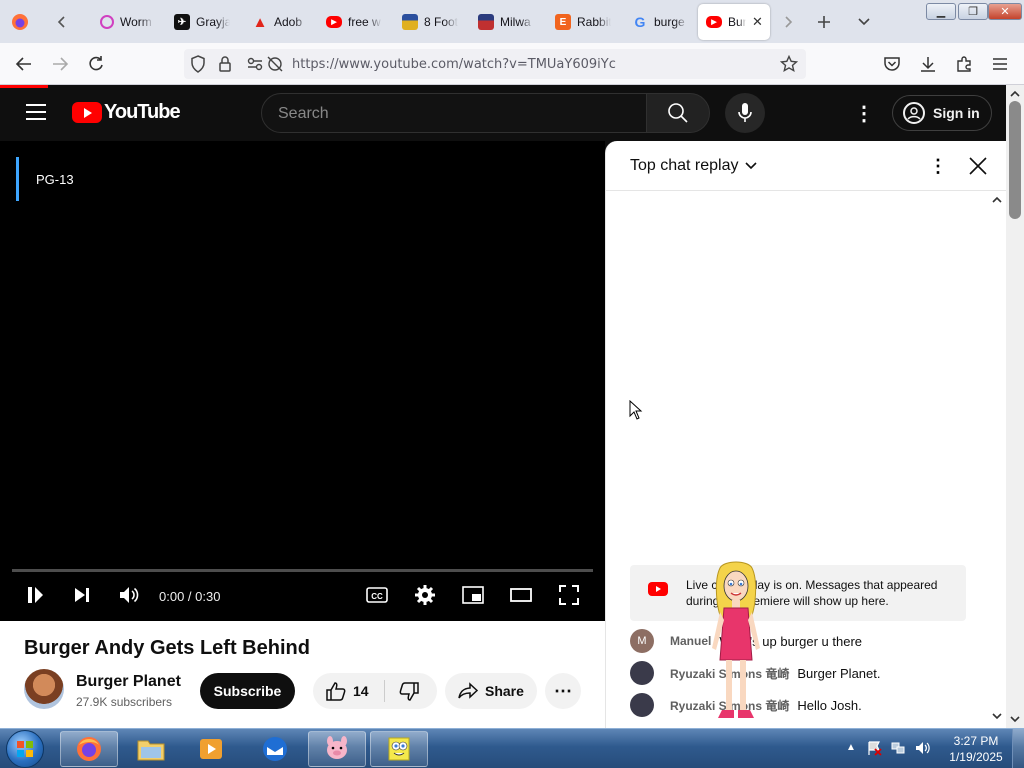 The height and width of the screenshot is (768, 1024). What do you see at coordinates (660, 22) in the screenshot?
I see `tab-google-burger: G burge` at bounding box center [660, 22].